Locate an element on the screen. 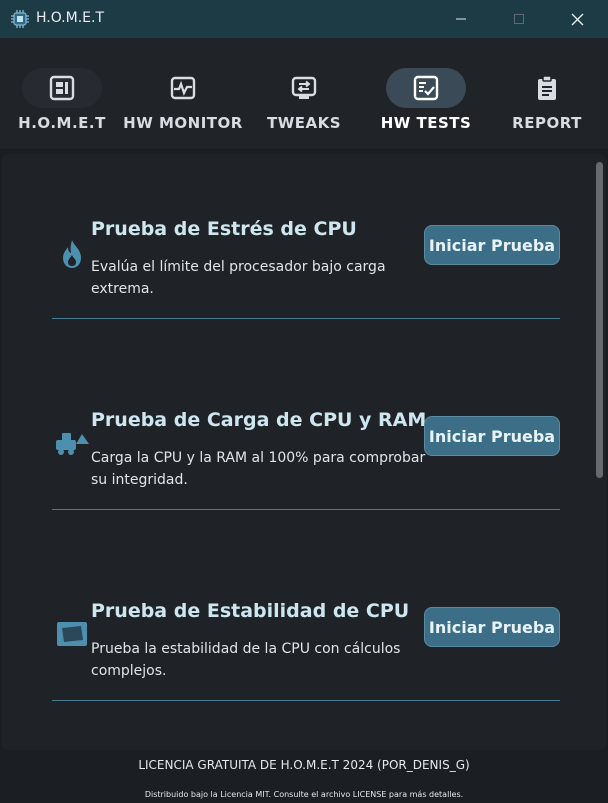 This screenshot has height=803, width=608. nav-item-report: REPORT is located at coordinates (547, 94).